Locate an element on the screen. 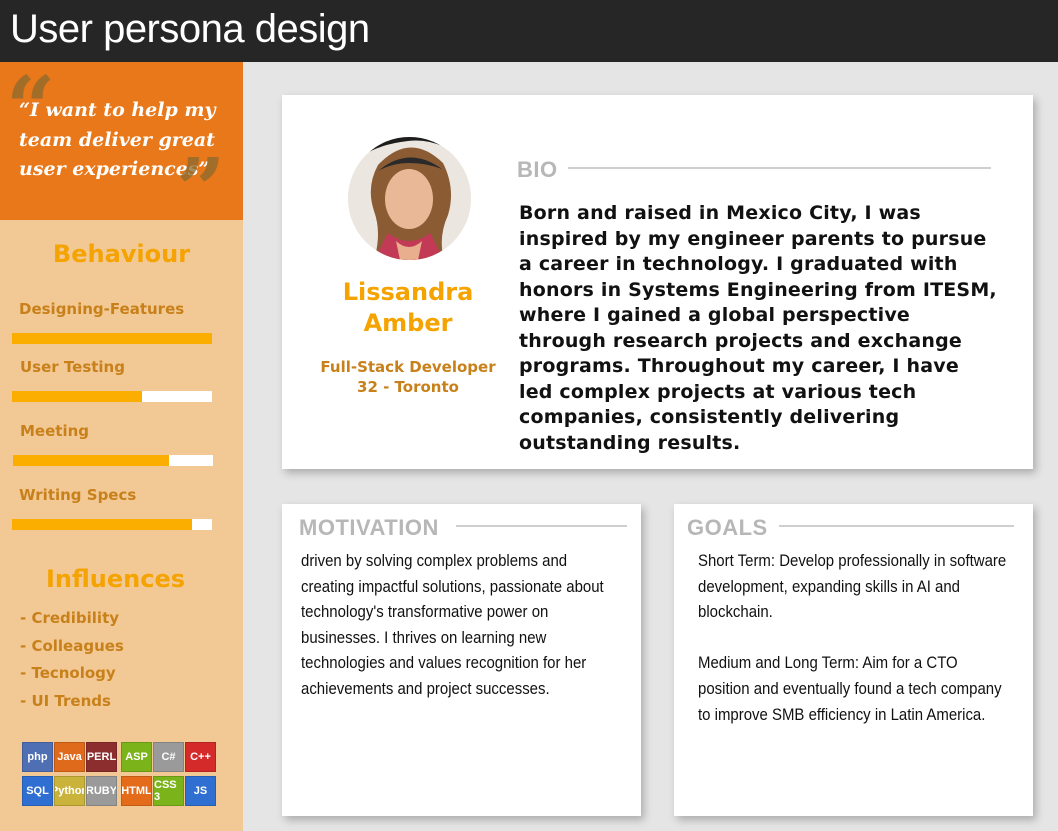  persona-job-title: Full-Stack Developer is located at coordinates (408, 367).